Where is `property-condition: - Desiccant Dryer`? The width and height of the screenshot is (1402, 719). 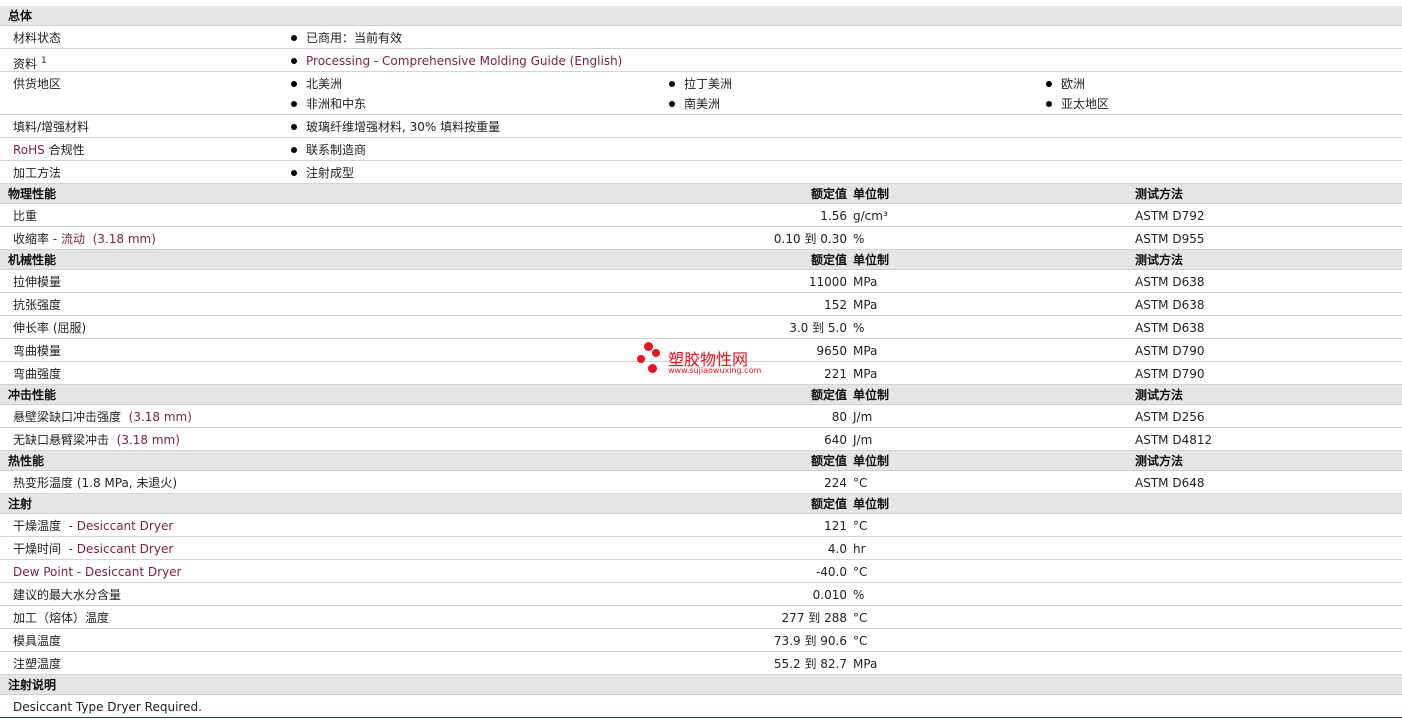 property-condition: - Desiccant Dryer is located at coordinates (117, 549).